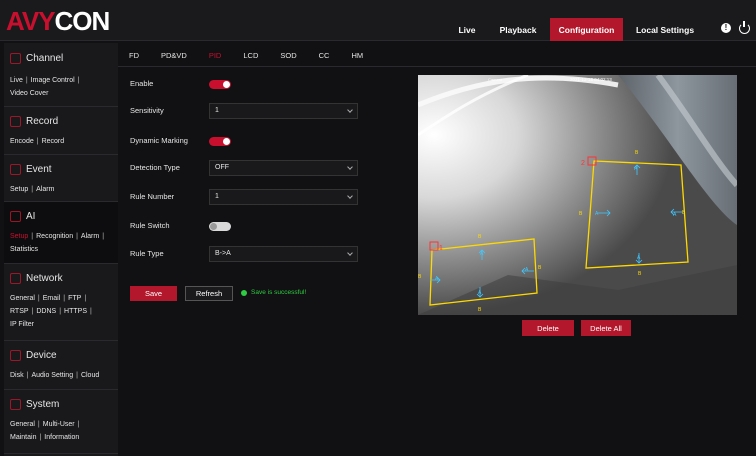 This screenshot has width=756, height=456. I want to click on delete-button: Delete, so click(548, 328).